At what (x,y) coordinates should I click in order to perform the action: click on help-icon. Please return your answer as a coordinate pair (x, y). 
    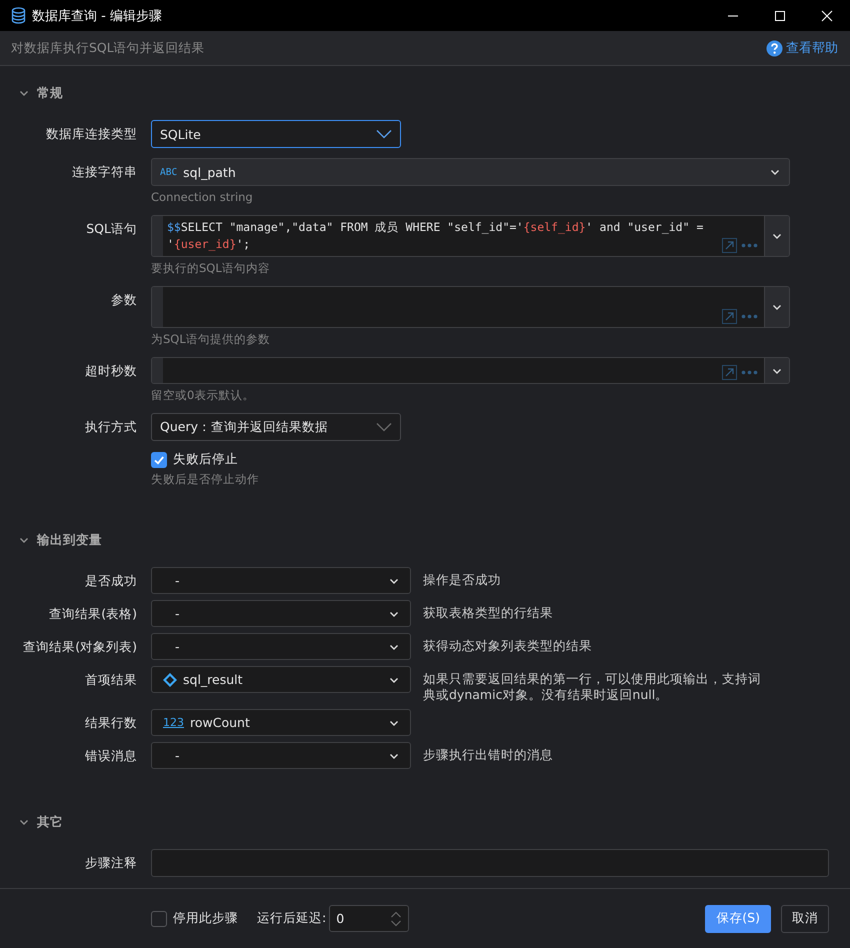
    Looking at the image, I should click on (774, 48).